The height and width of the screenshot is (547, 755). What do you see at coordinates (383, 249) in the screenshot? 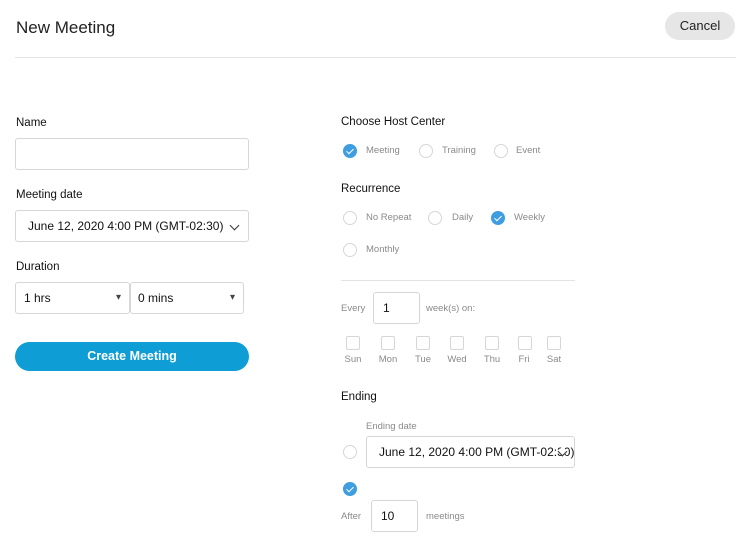
I see `recurrence-monthly-label: Monthly` at bounding box center [383, 249].